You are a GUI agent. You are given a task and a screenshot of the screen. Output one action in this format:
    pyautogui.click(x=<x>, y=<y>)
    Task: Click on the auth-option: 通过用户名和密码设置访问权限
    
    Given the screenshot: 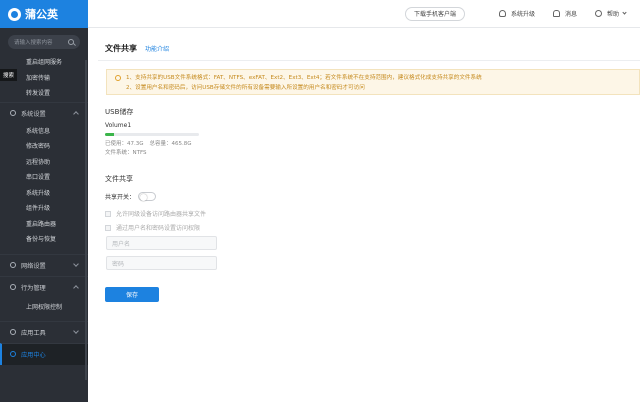 What is the action you would take?
    pyautogui.click(x=152, y=227)
    